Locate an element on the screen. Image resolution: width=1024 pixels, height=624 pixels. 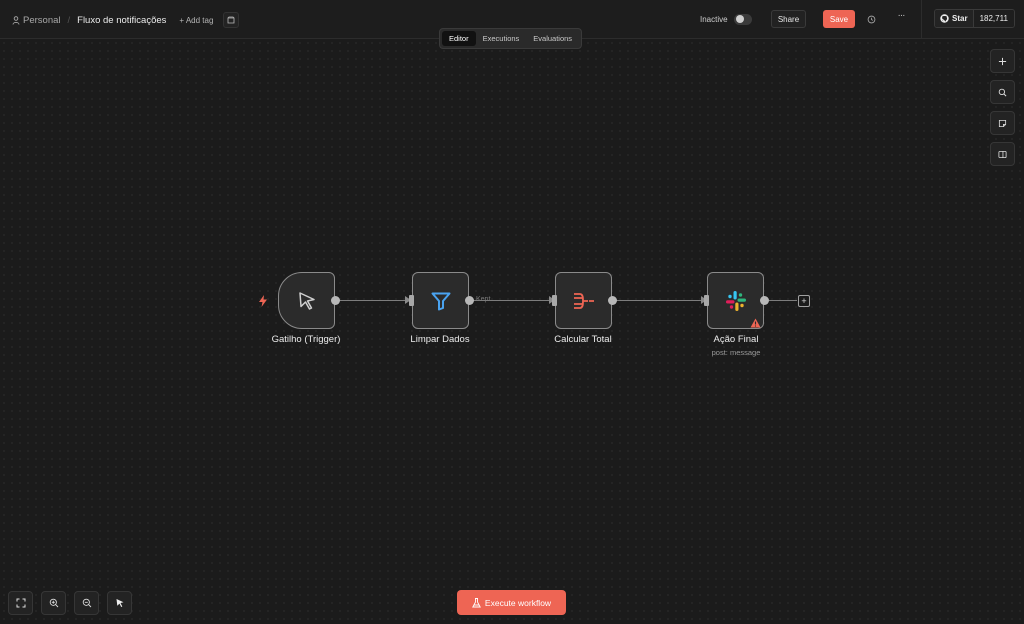
merge-icon is located at coordinates (583, 300).